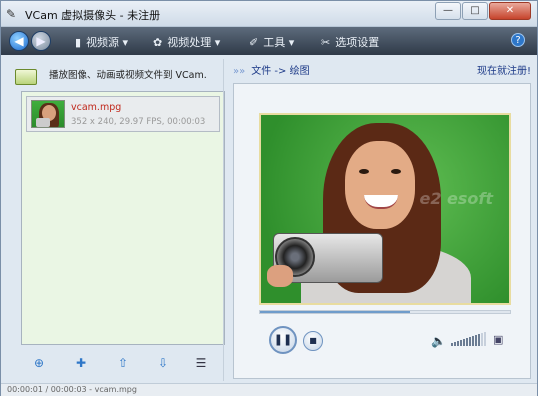 The image size is (538, 396). I want to click on maximize-button: □, so click(475, 11).